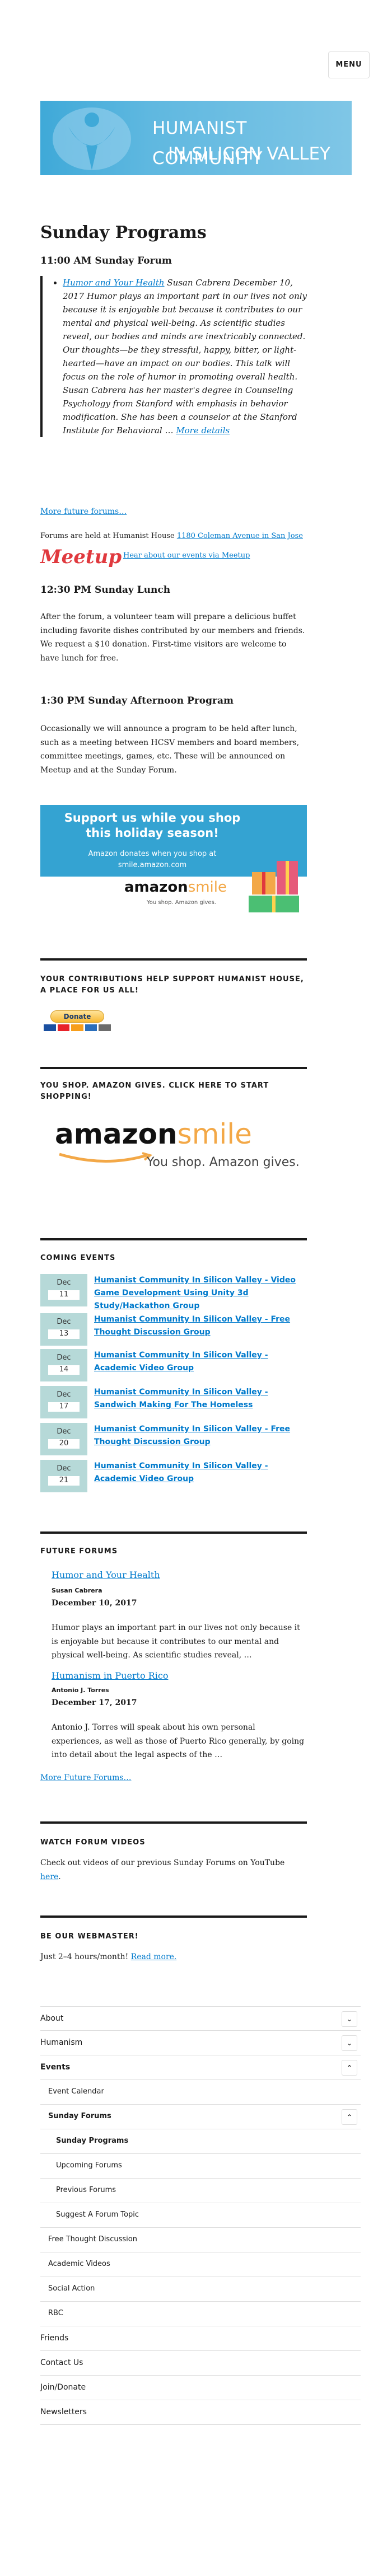 The height and width of the screenshot is (2576, 392). What do you see at coordinates (114, 283) in the screenshot?
I see `forum-item-link: Humor and Your Health` at bounding box center [114, 283].